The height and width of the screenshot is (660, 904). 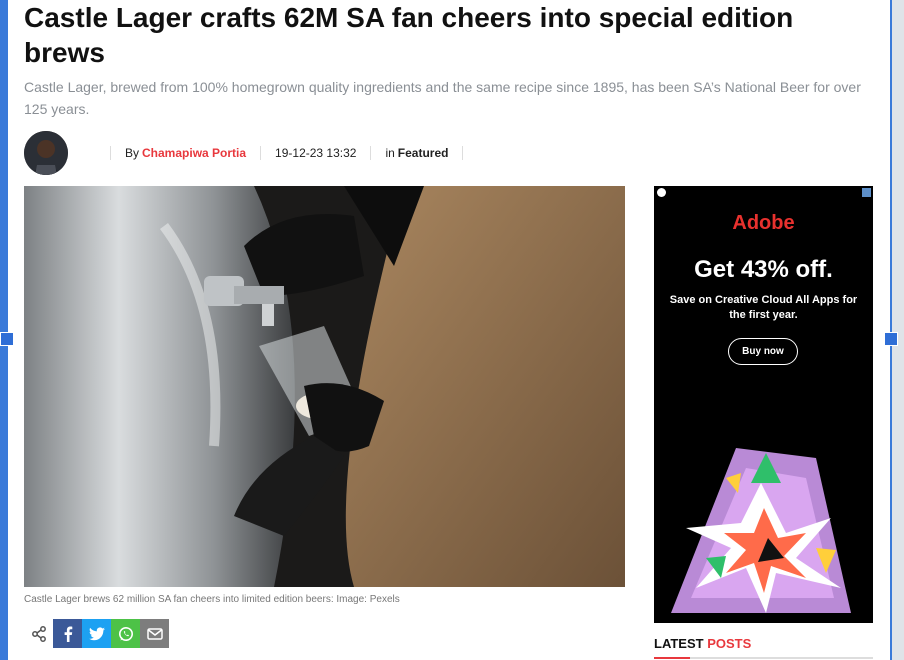 I want to click on twitter-icon, so click(x=96, y=633).